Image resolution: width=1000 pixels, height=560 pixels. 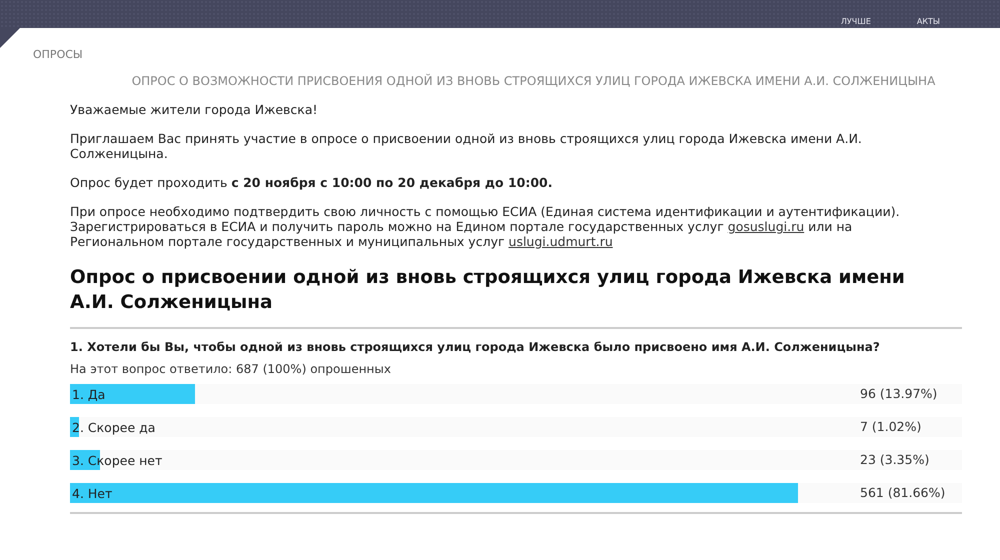 I want to click on esia-paragraph: При опросе необходимо подтвердить свою личность с помощью ЕСИА (Единая система идентификации и аутентификации). Зарегистрироваться в ЕСИА и получить пароль можно на Едином портале государственных услуг gosuslugi.ru или на Региональном портале государственных и муниципальных услуг uslugi.udmurt.ru, so click(x=485, y=226).